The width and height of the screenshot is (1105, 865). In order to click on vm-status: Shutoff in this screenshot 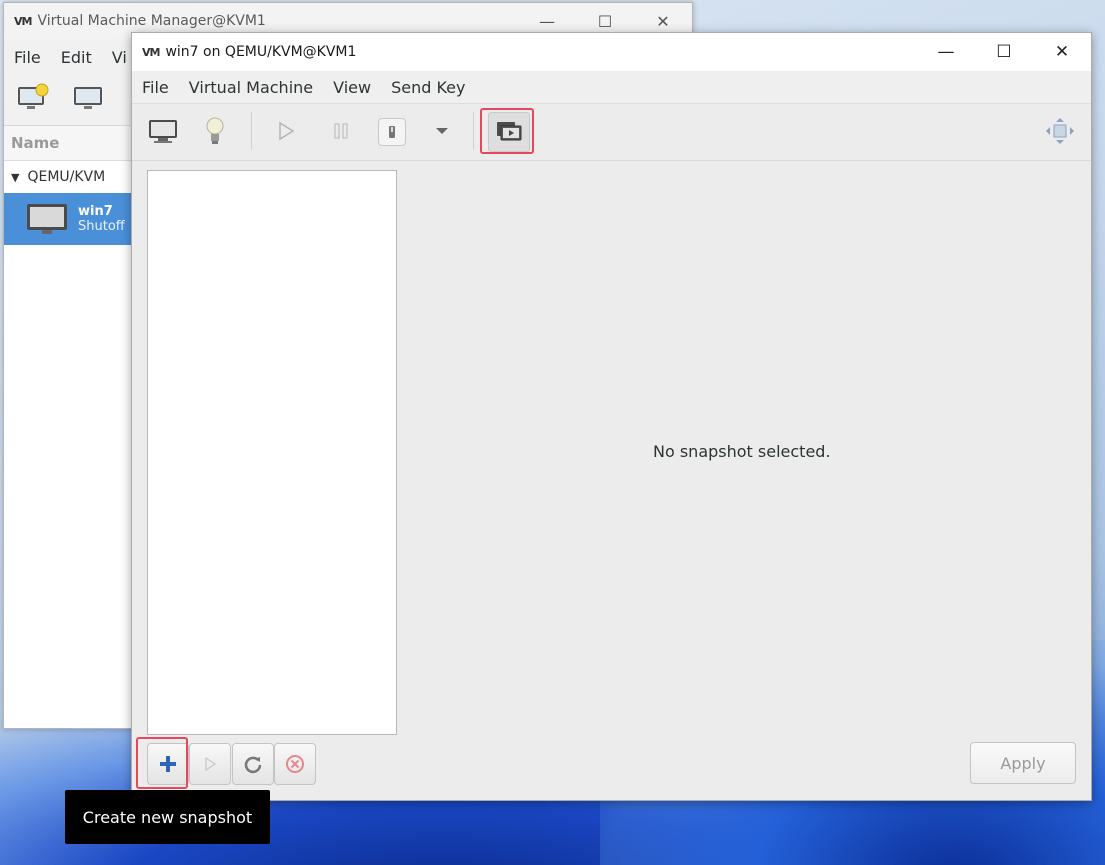, I will do `click(101, 226)`.